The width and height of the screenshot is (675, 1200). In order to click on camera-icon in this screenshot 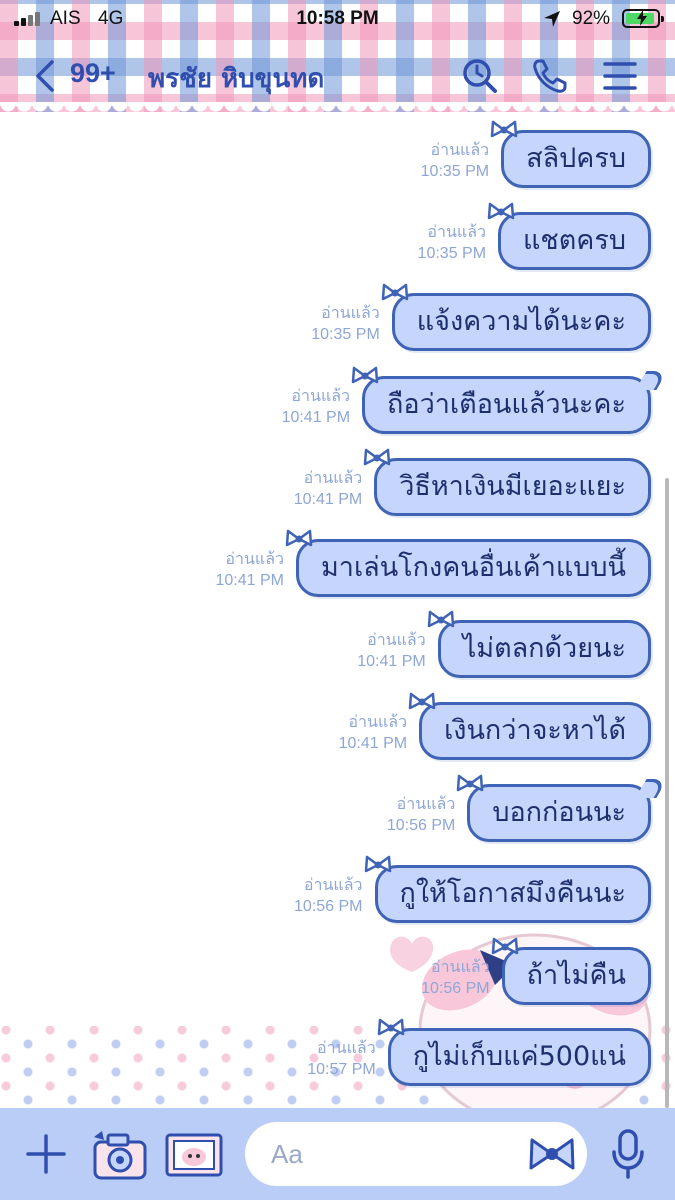, I will do `click(120, 1155)`.